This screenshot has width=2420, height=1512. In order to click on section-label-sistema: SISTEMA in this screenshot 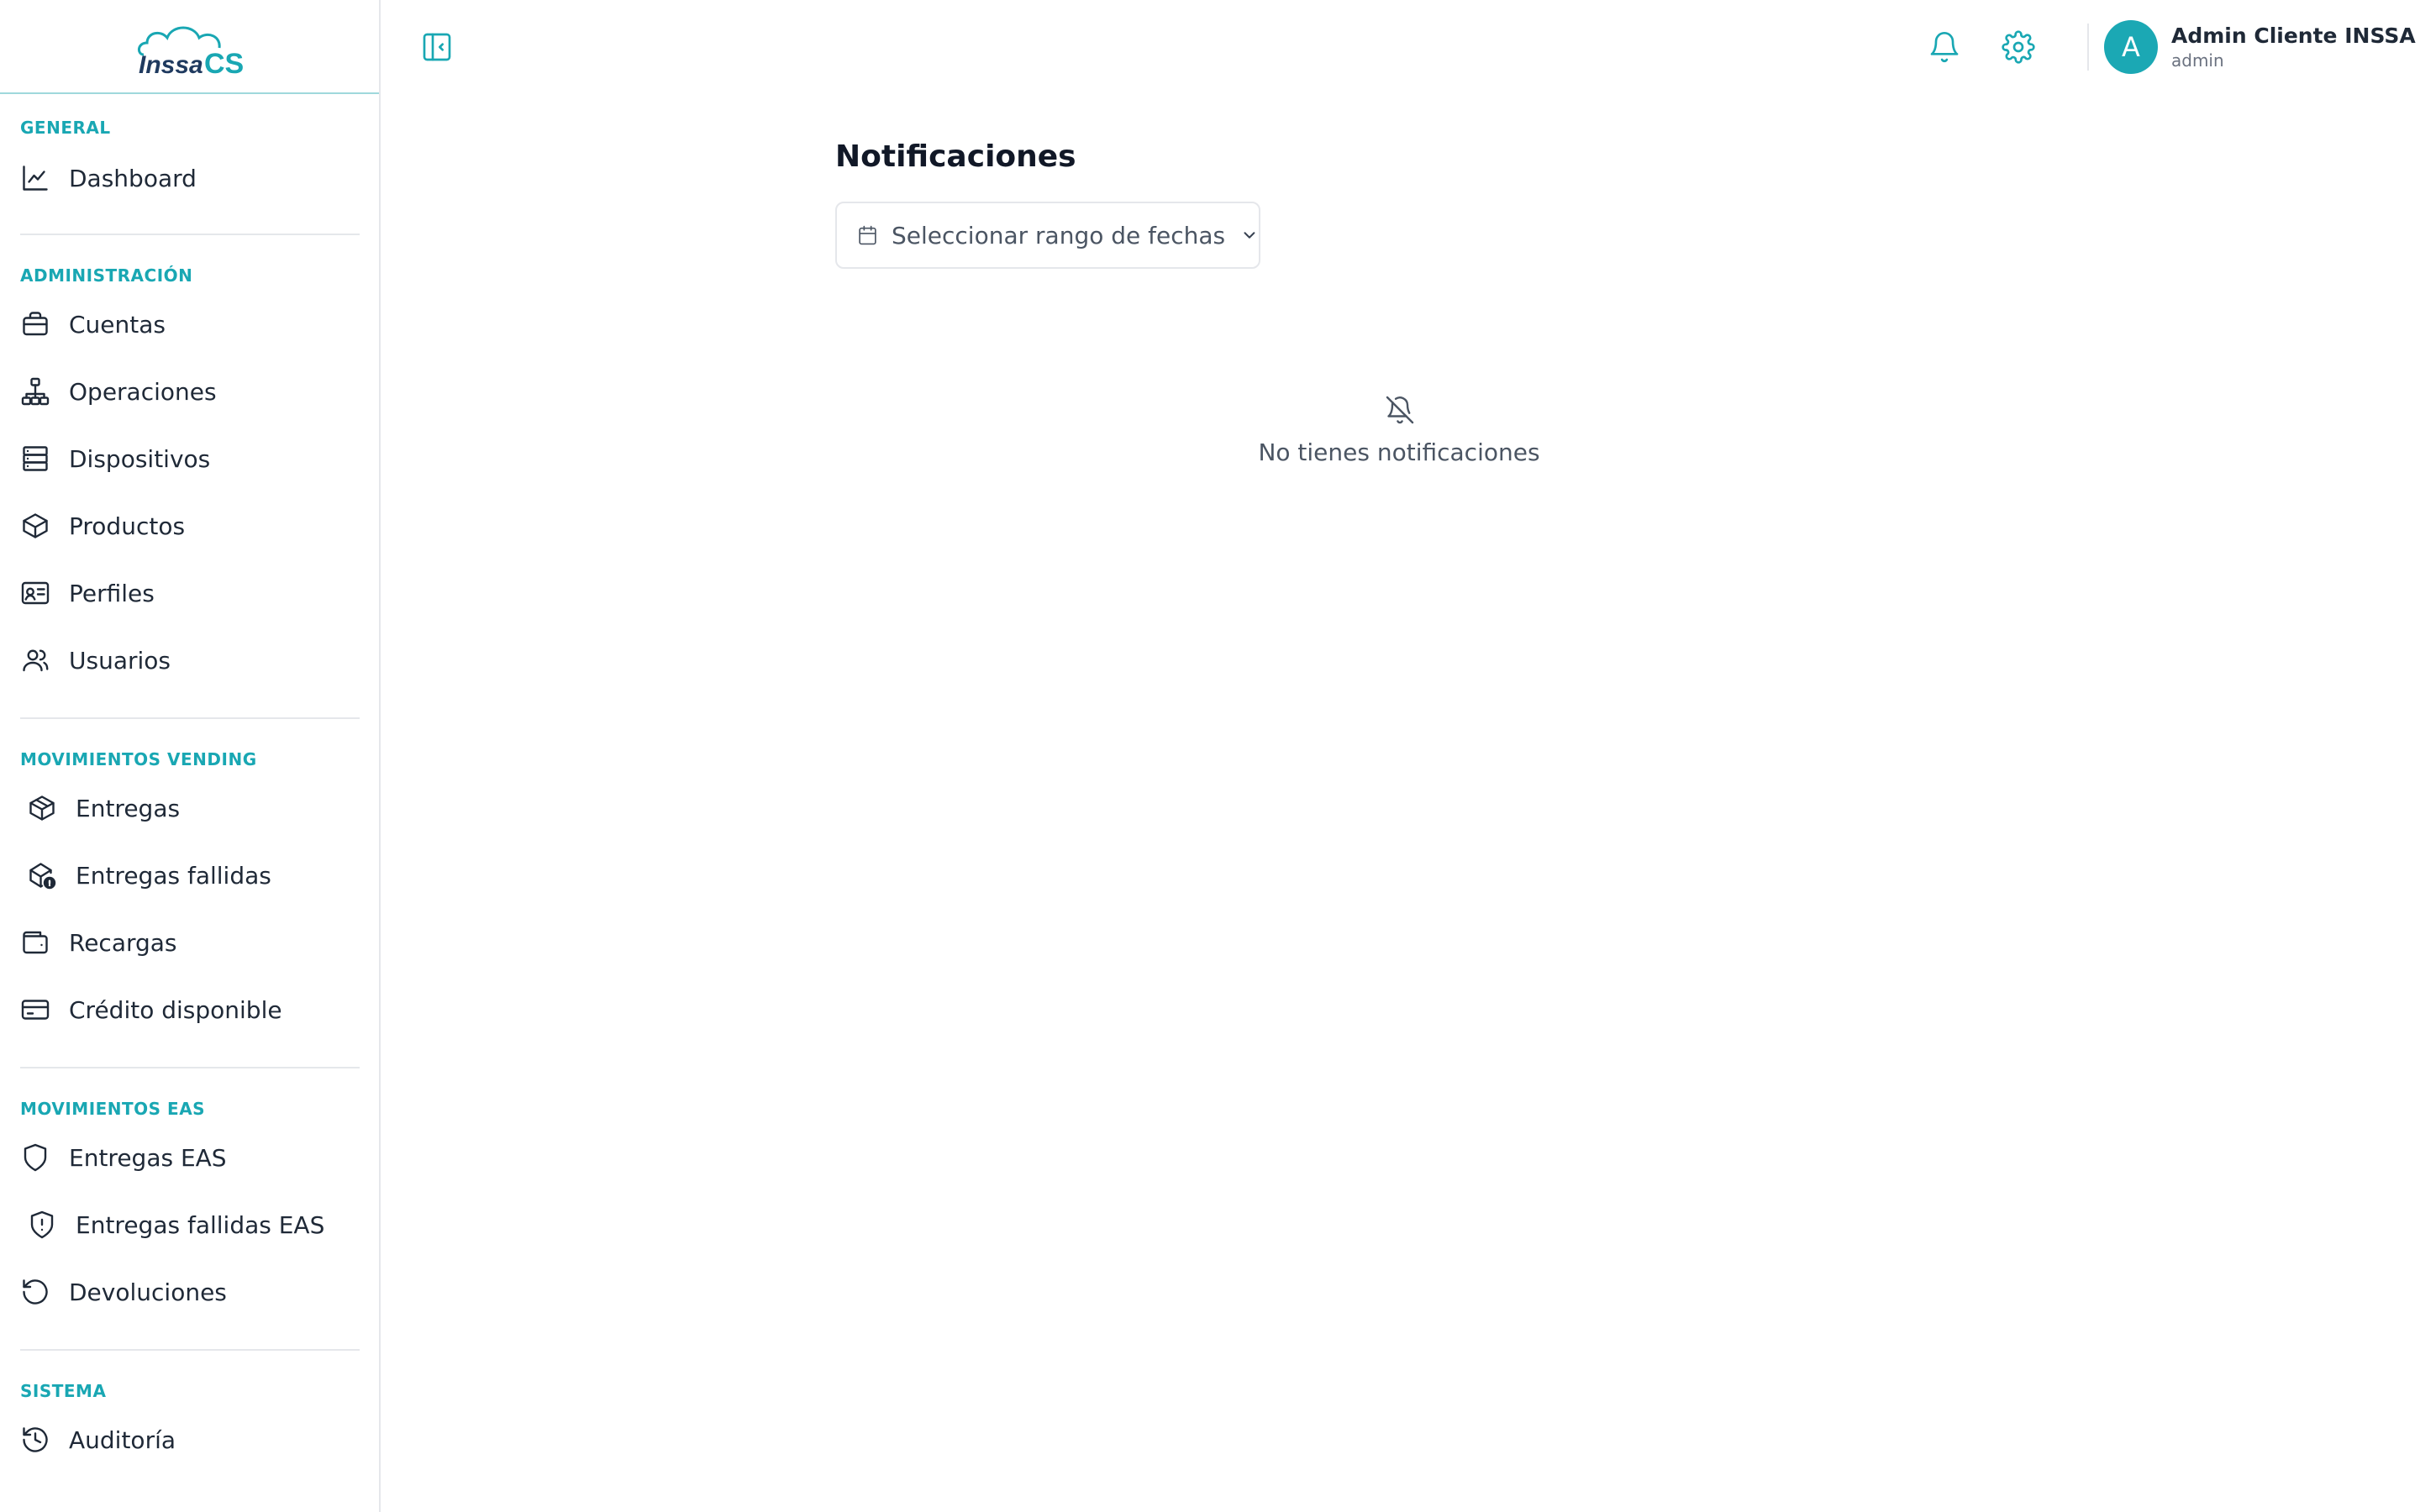, I will do `click(64, 1391)`.